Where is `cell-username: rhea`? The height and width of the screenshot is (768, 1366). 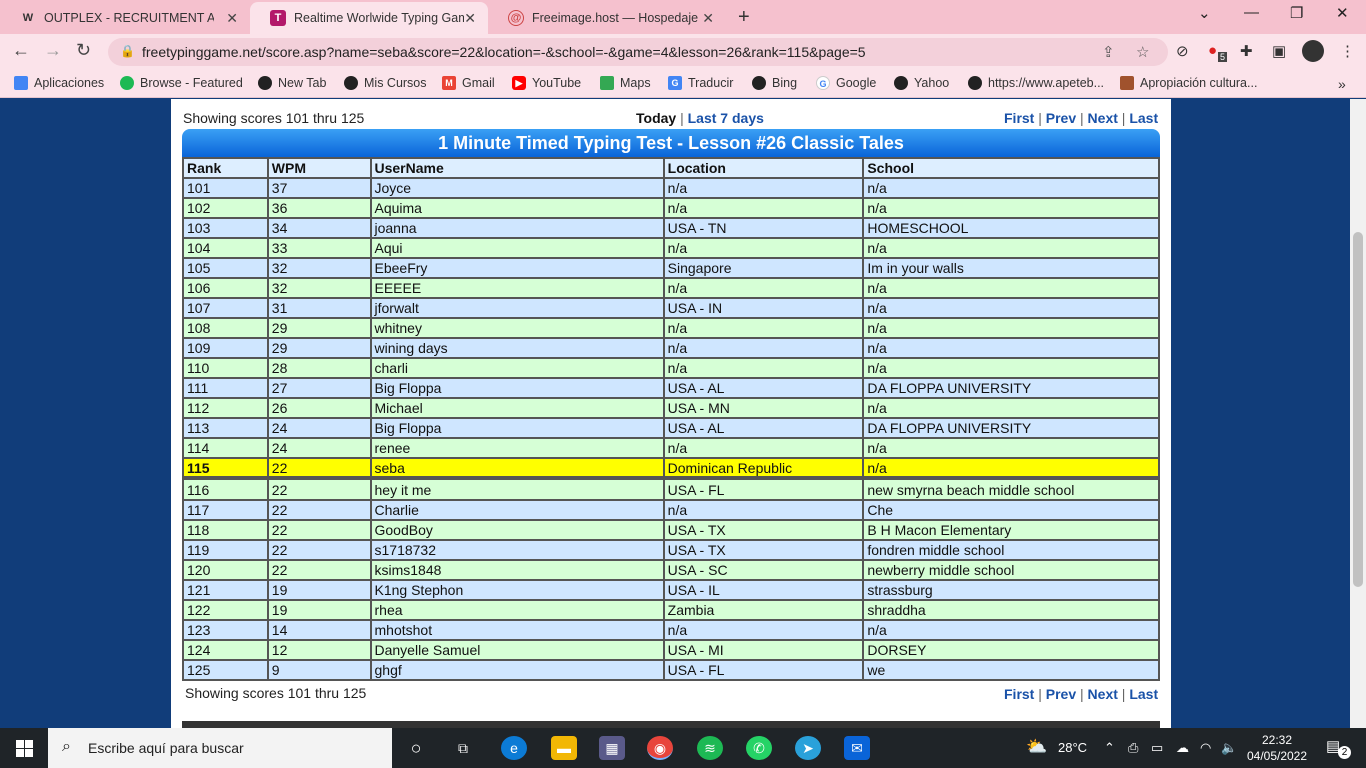 cell-username: rhea is located at coordinates (517, 610).